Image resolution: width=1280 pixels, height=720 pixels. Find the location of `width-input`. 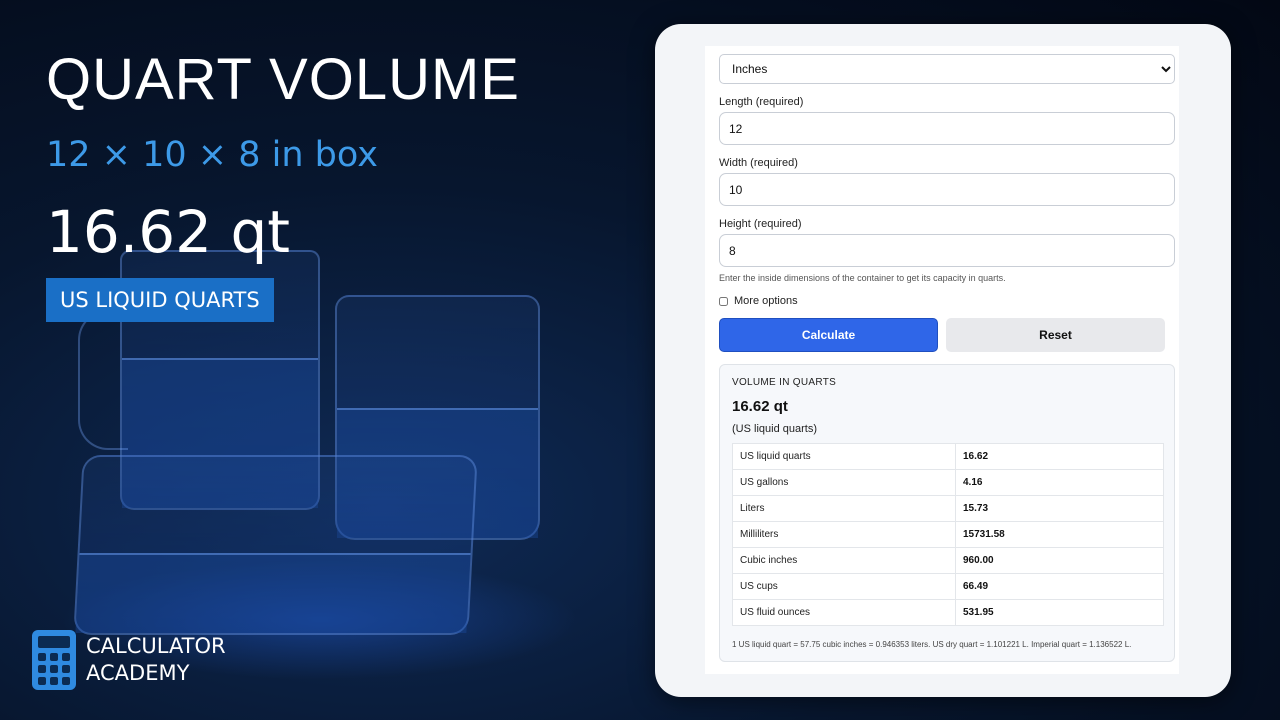

width-input is located at coordinates (947, 189).